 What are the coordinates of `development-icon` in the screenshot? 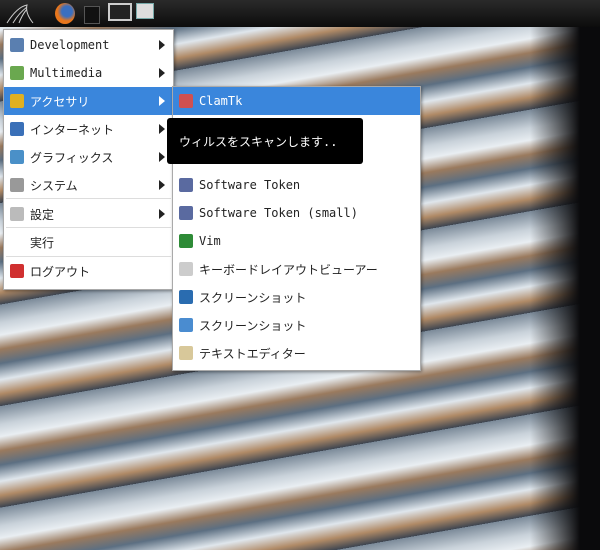 It's located at (17, 45).